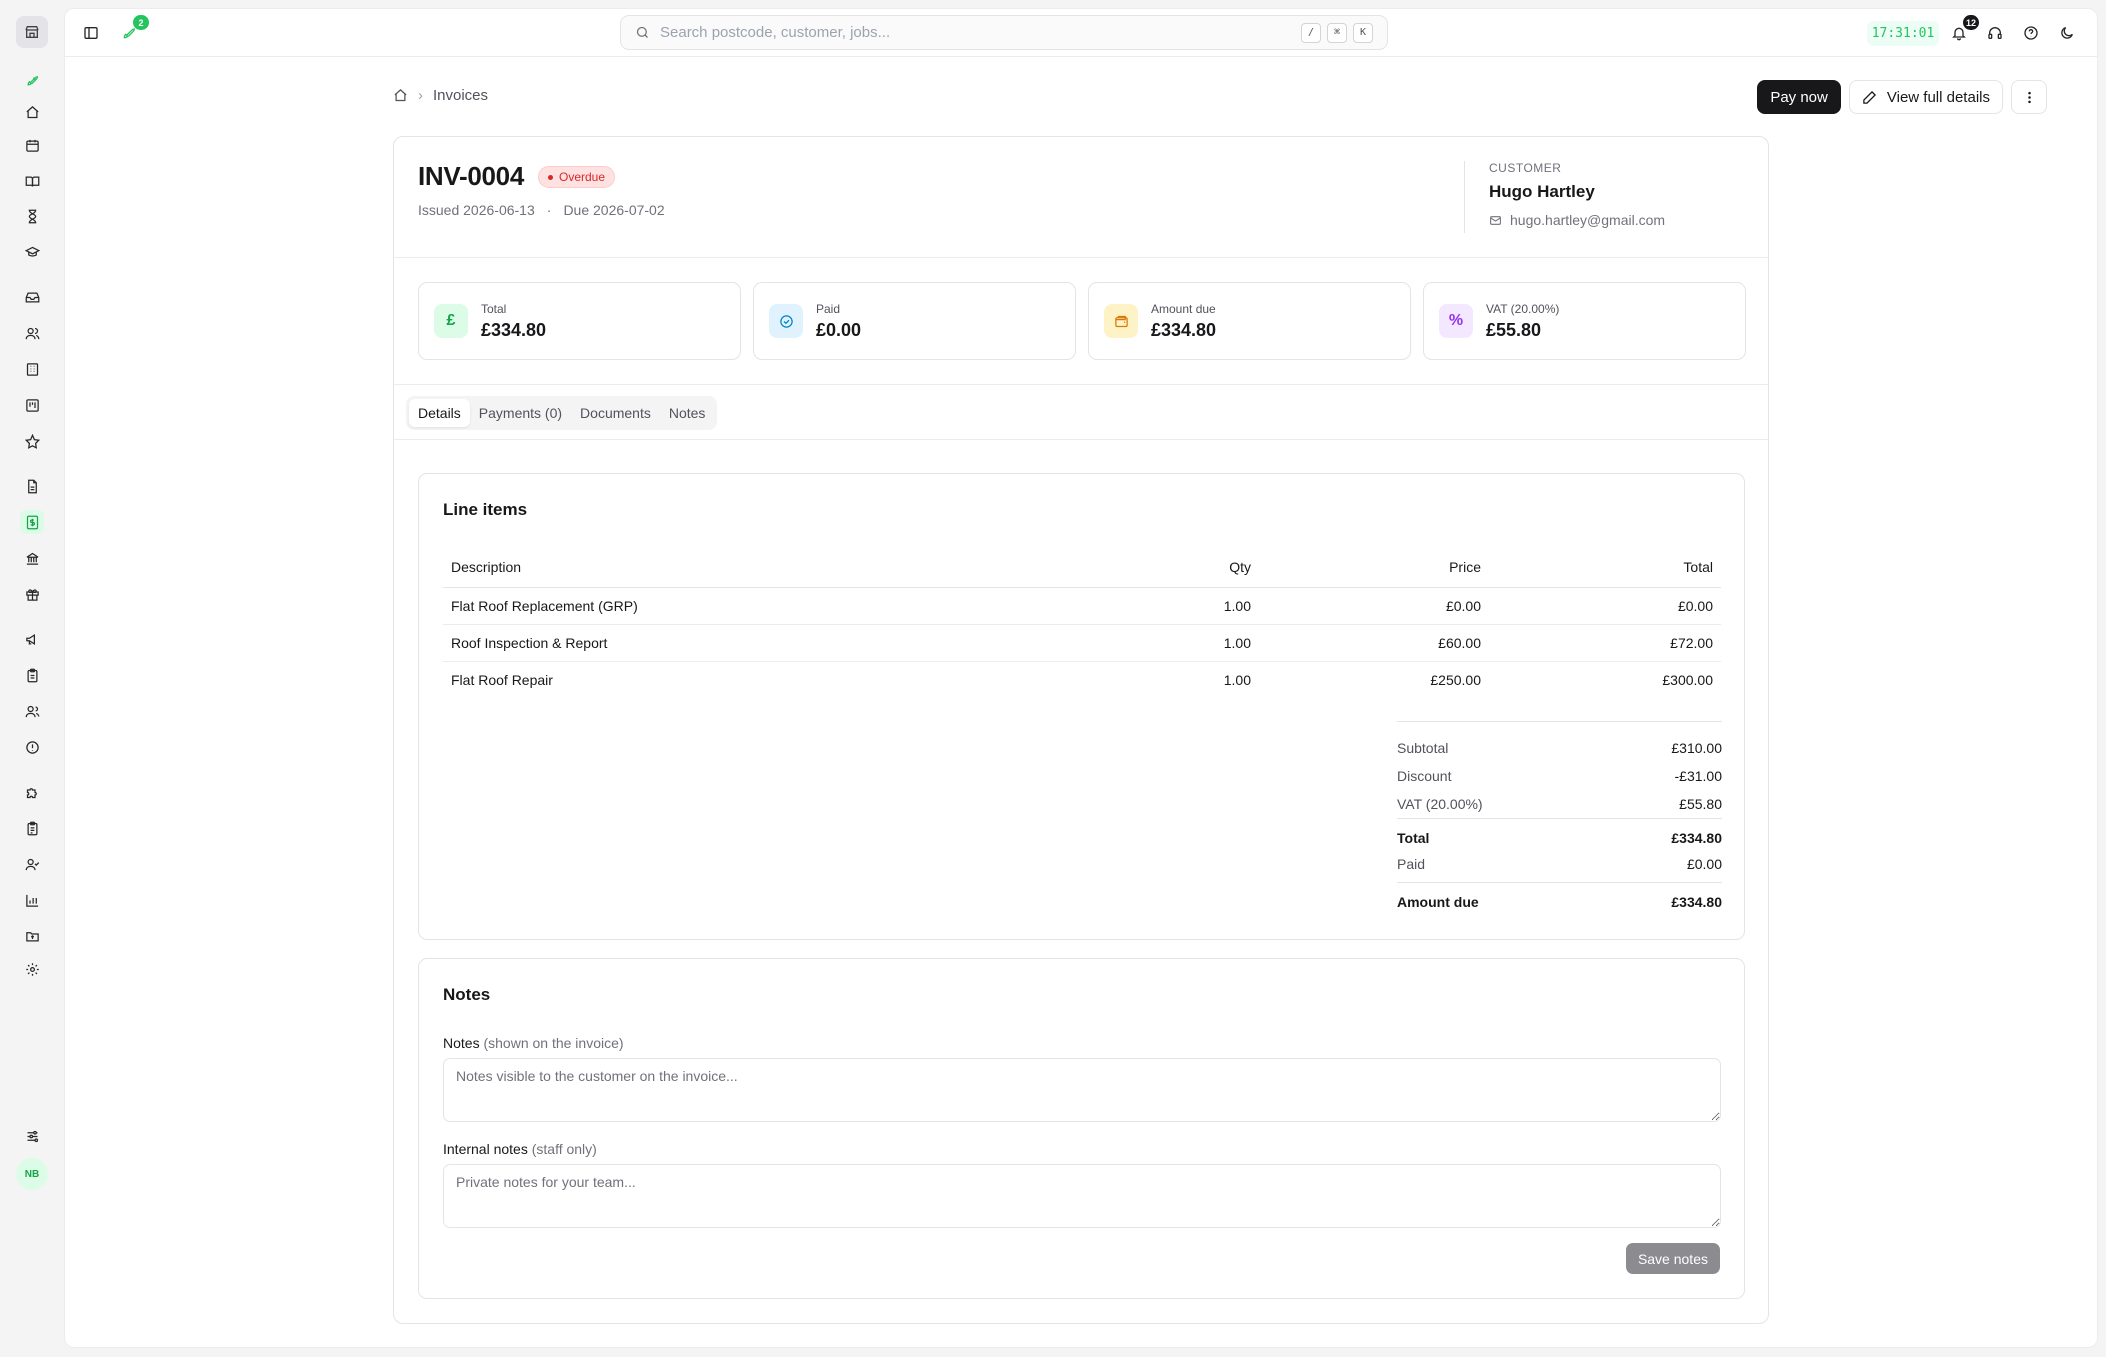 The height and width of the screenshot is (1357, 2106). Describe the element at coordinates (32, 711) in the screenshot. I see `team-icon` at that location.